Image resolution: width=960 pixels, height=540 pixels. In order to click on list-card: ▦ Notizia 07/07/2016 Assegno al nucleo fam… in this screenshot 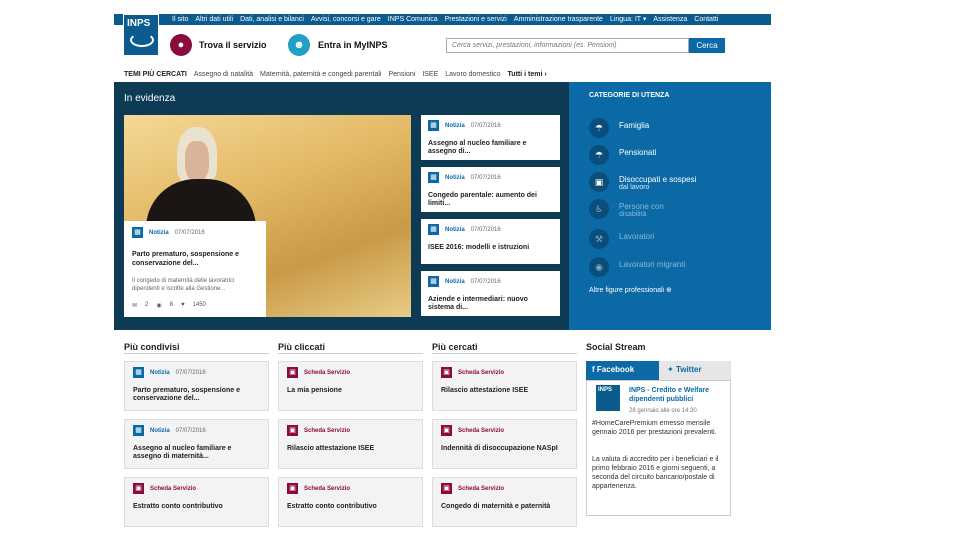, I will do `click(196, 444)`.